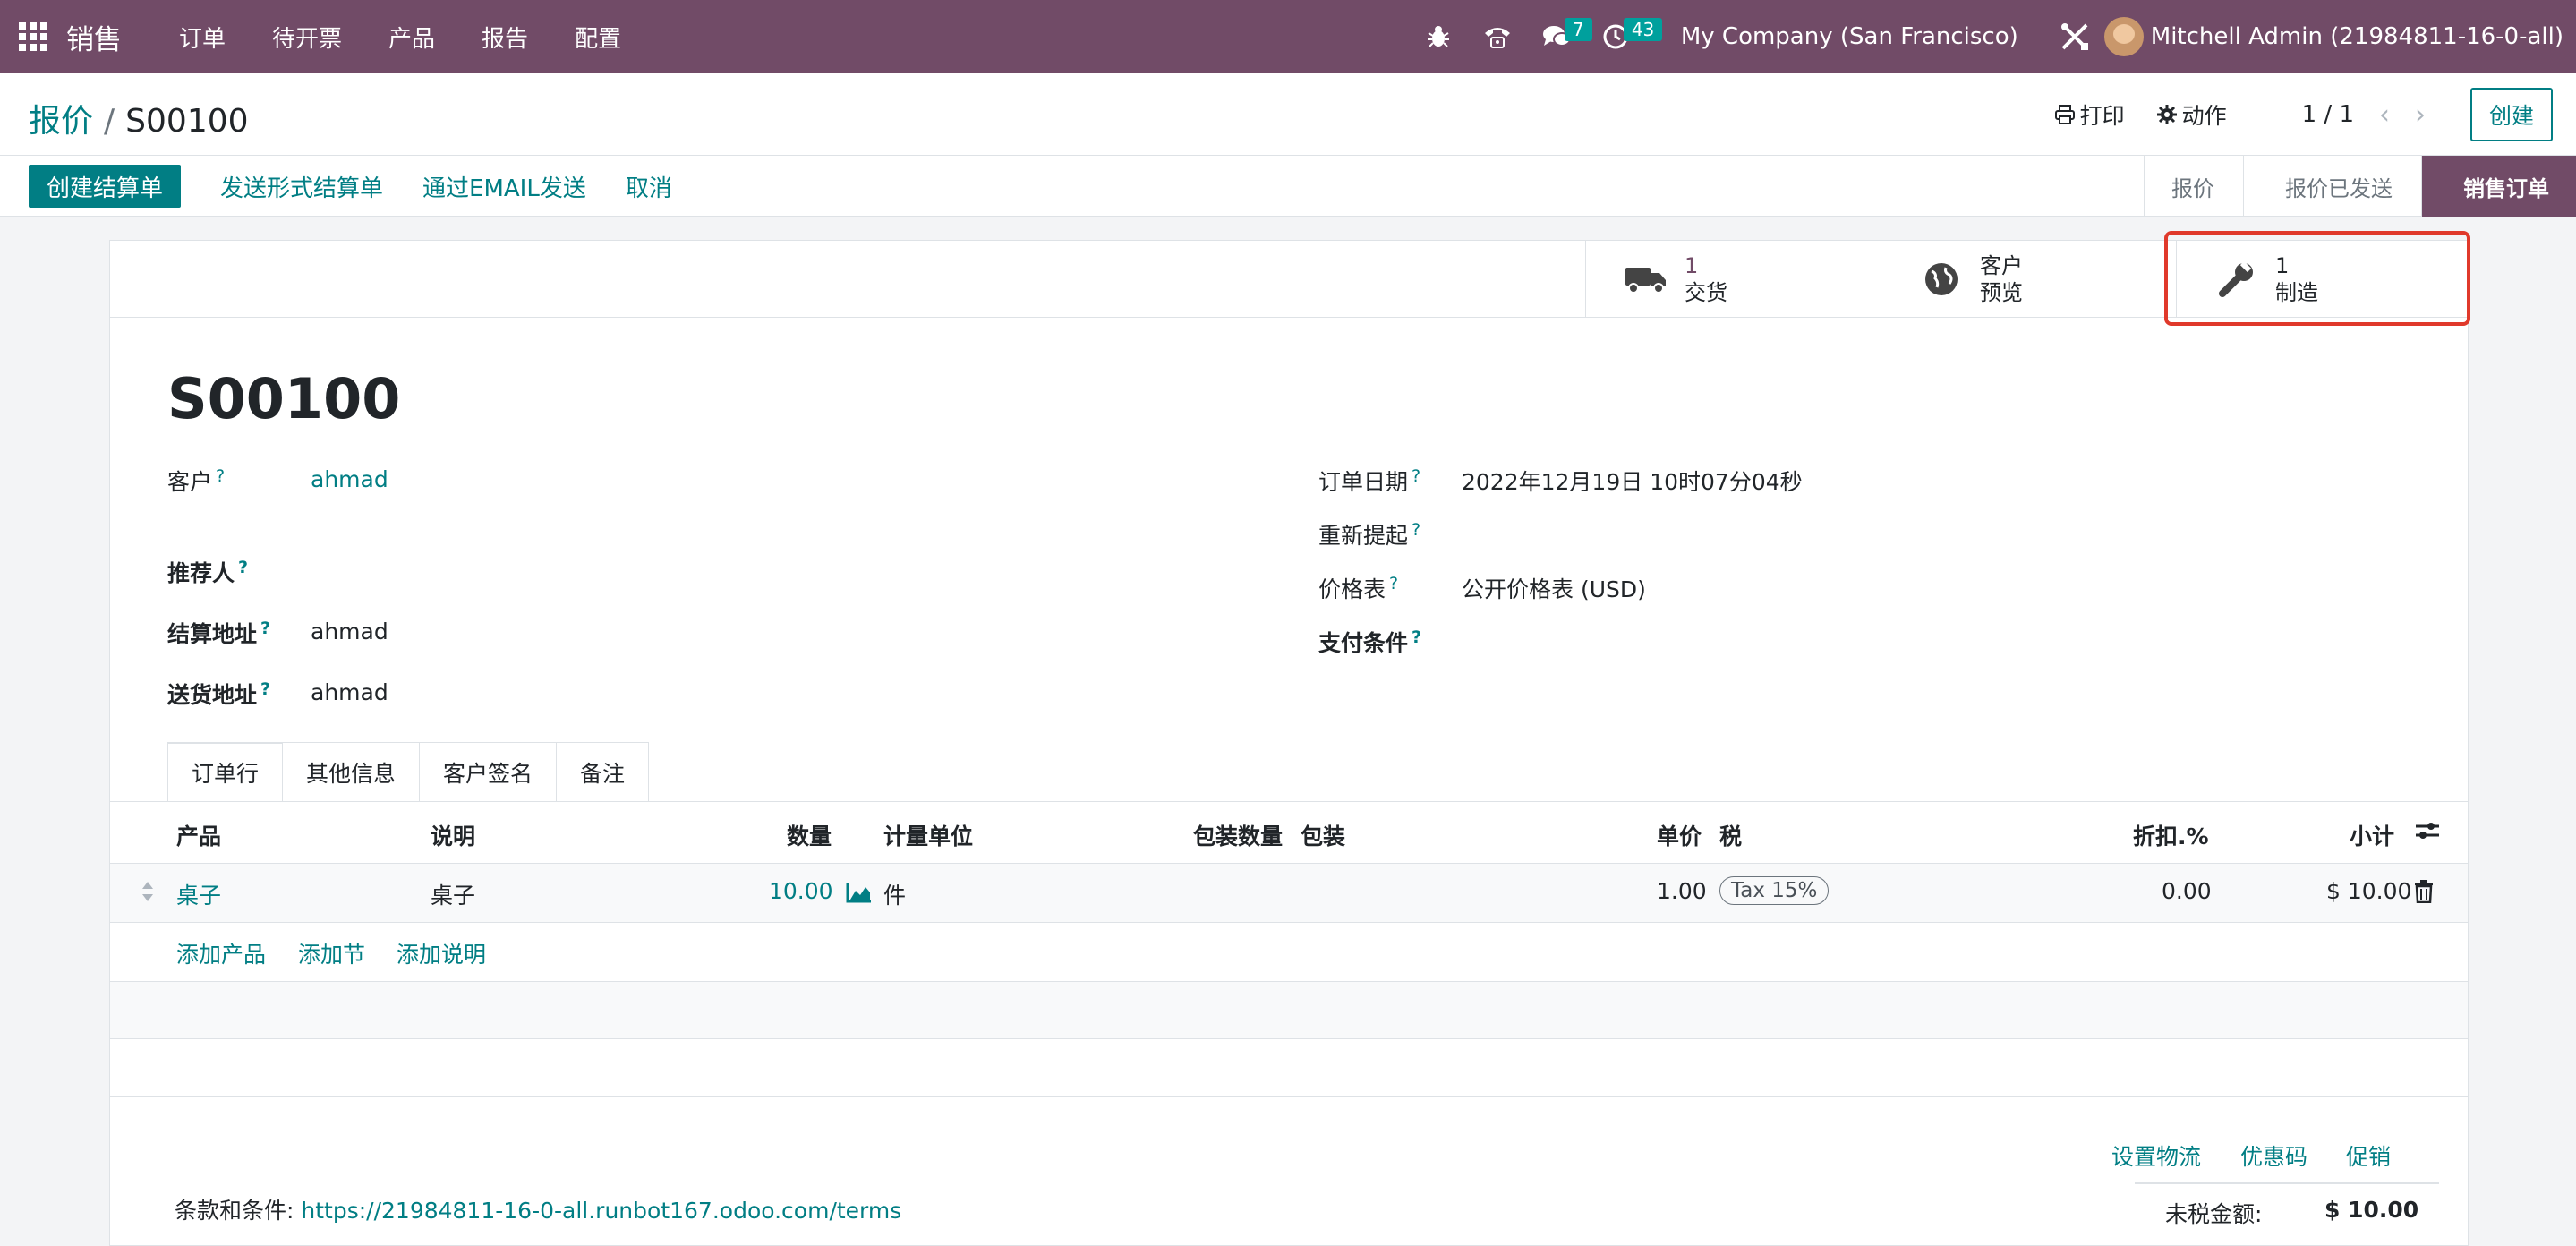 Image resolution: width=2576 pixels, height=1246 pixels. Describe the element at coordinates (1289, 893) in the screenshot. I see `table-row: 桌子 桌子 10.00 件 1.00 Tax 15% 0.00 $ 10.00` at that location.